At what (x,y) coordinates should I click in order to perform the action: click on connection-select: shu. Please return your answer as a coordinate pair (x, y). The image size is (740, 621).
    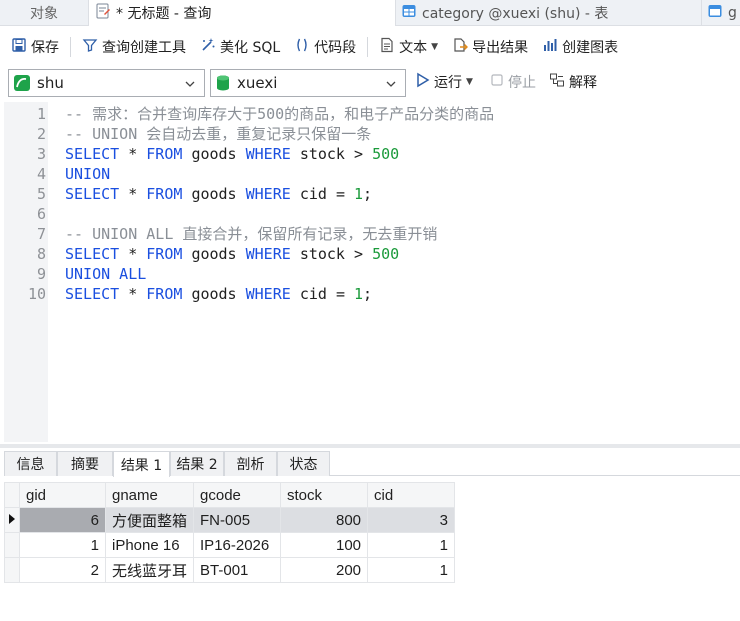
    Looking at the image, I should click on (106, 83).